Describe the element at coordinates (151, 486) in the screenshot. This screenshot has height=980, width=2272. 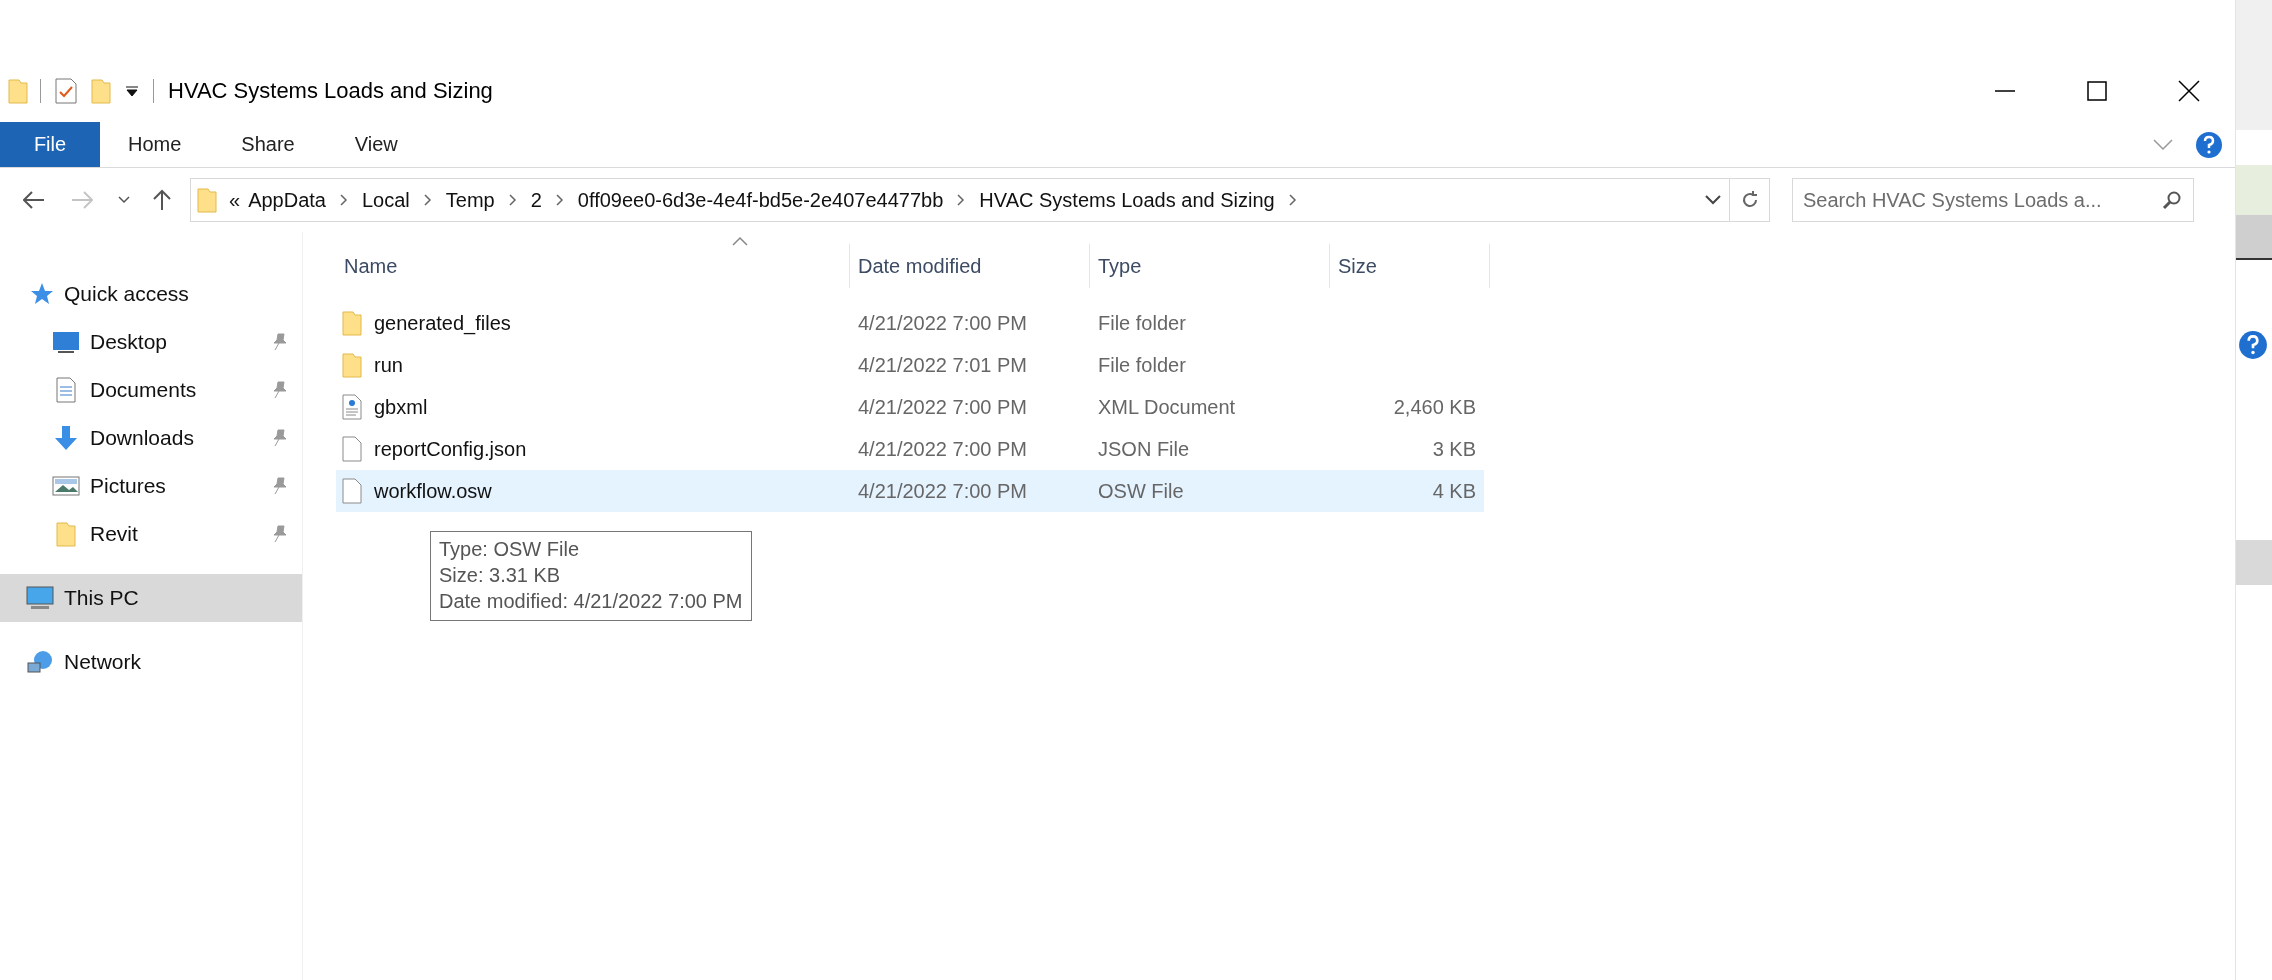
I see `sidebar-item: Pictures` at that location.